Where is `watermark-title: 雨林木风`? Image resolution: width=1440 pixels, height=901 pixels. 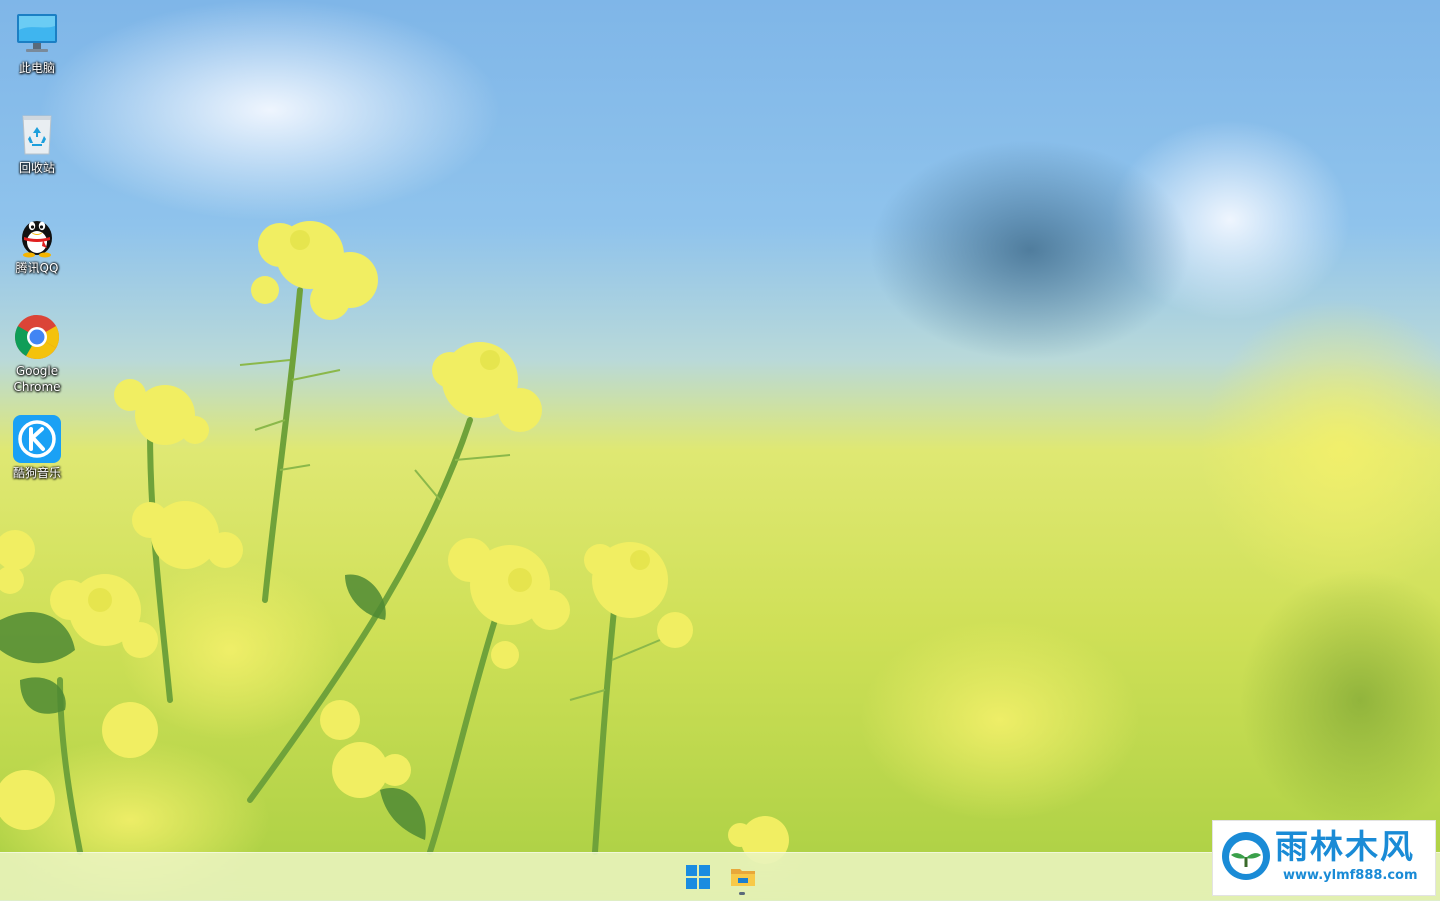
watermark-title: 雨林木风 is located at coordinates (1345, 846).